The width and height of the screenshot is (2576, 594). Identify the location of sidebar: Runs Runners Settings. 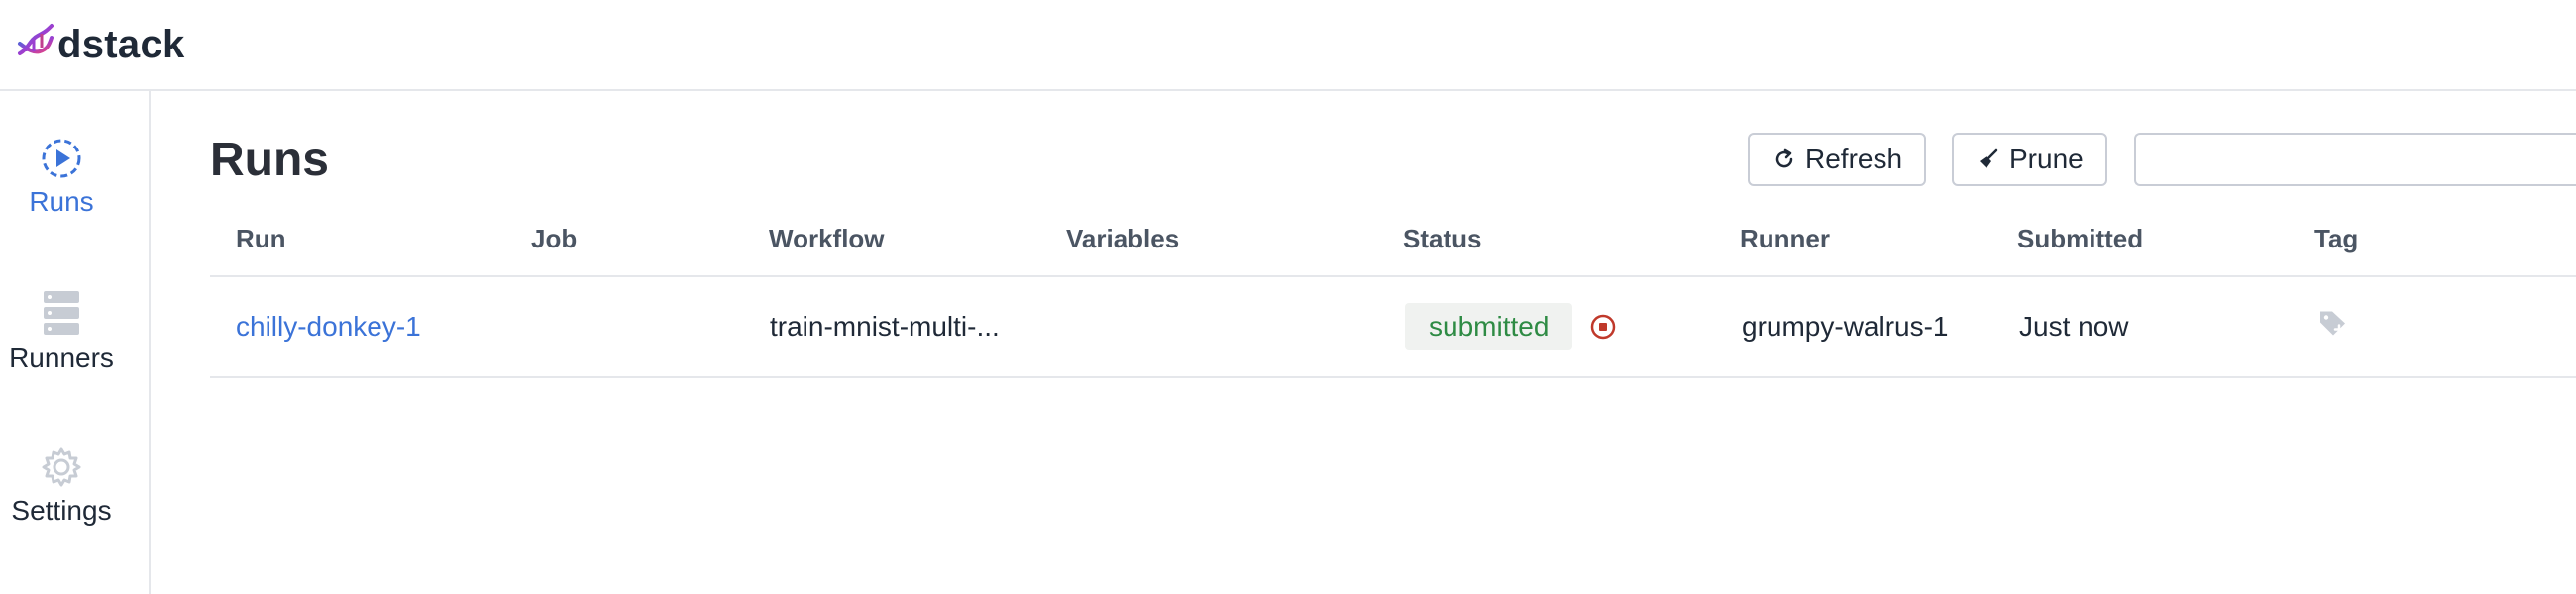
(75, 342).